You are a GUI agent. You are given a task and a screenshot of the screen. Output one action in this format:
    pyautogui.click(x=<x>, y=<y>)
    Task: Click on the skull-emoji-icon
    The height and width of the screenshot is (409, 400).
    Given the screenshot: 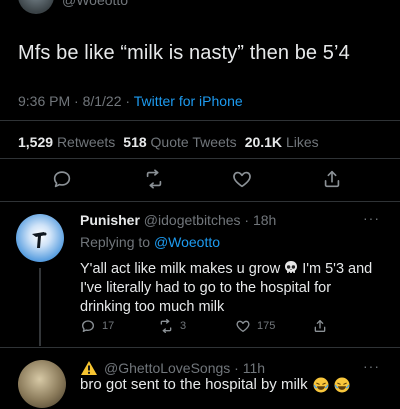 What is the action you would take?
    pyautogui.click(x=291, y=267)
    